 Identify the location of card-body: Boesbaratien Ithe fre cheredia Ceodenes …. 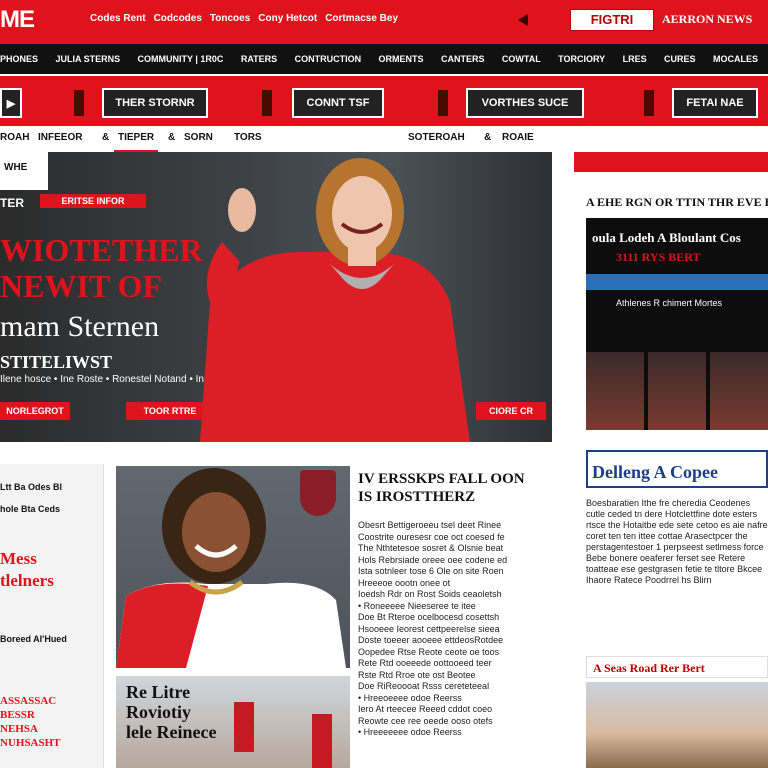
(677, 541).